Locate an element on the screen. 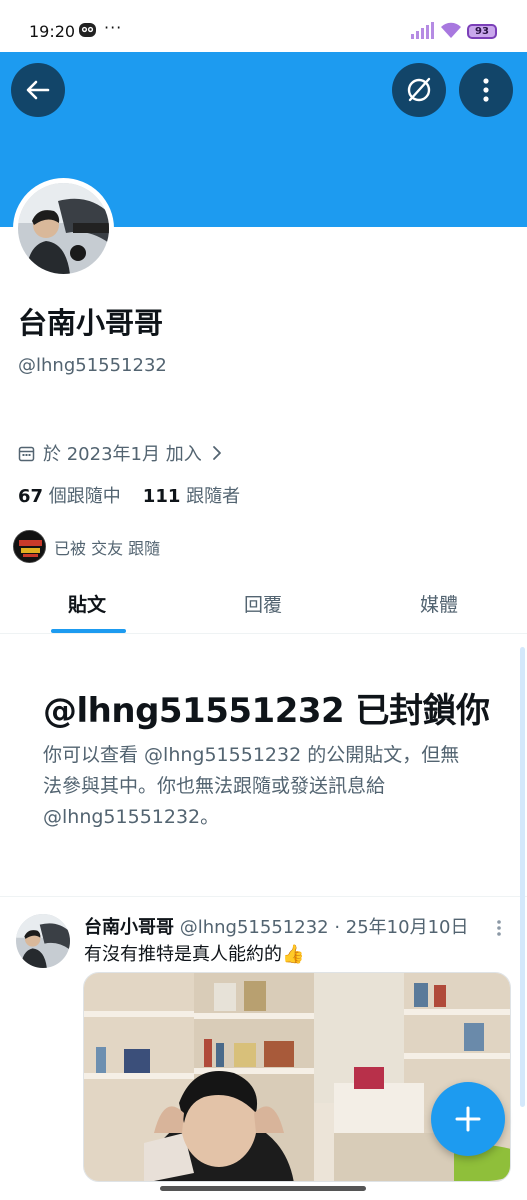  profile-tabs: 貼文 回覆 媒體 is located at coordinates (263, 606).